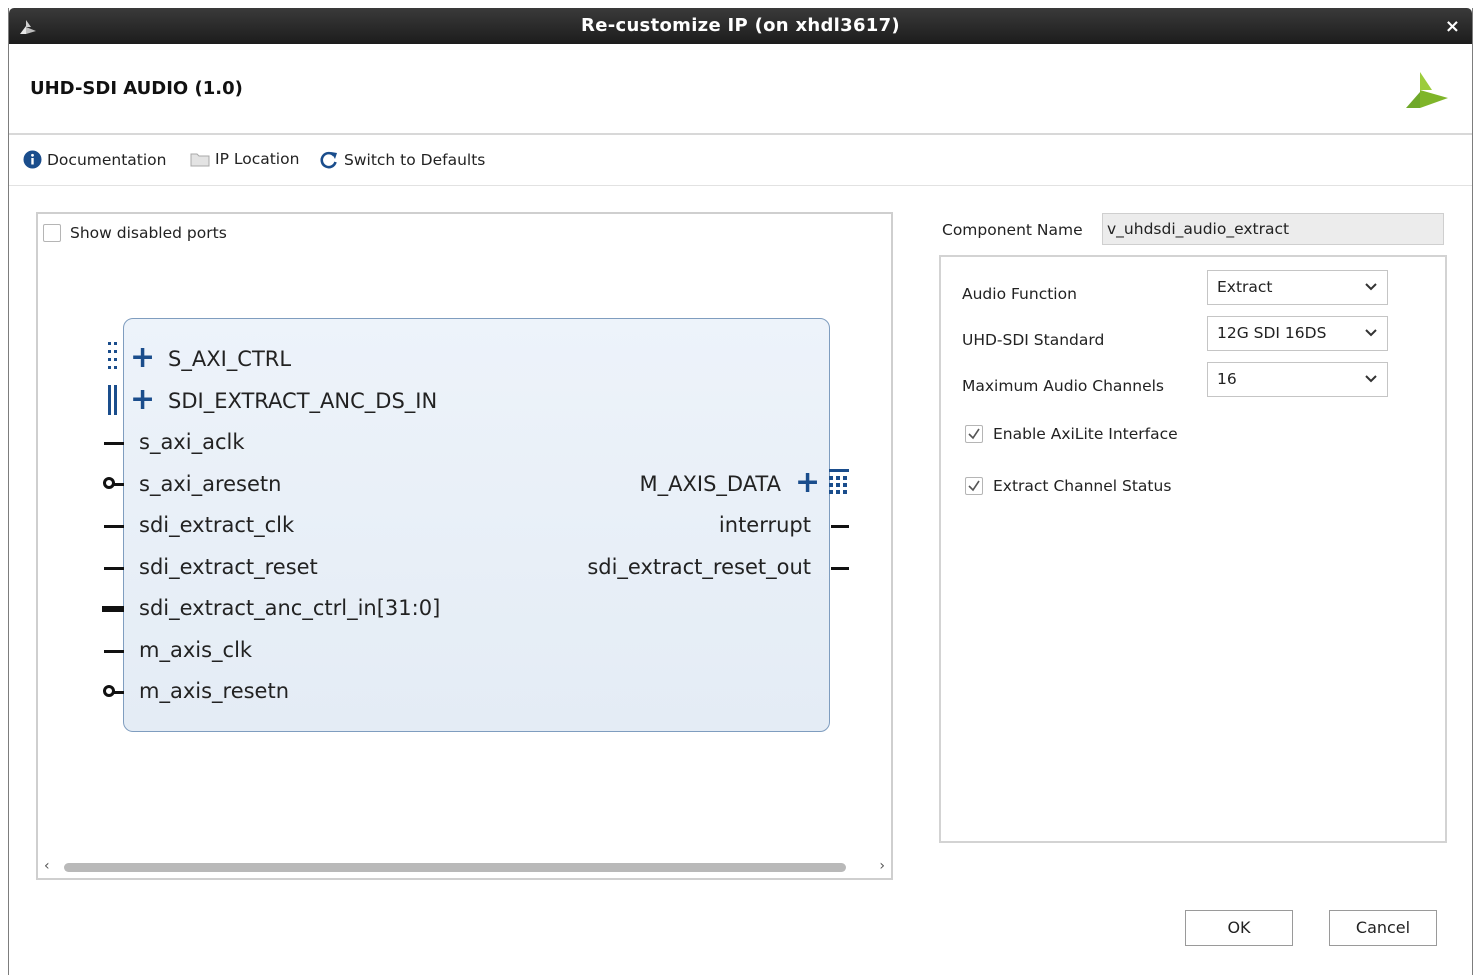  I want to click on extract-channel-status-label: Extract Channel Status, so click(1082, 486).